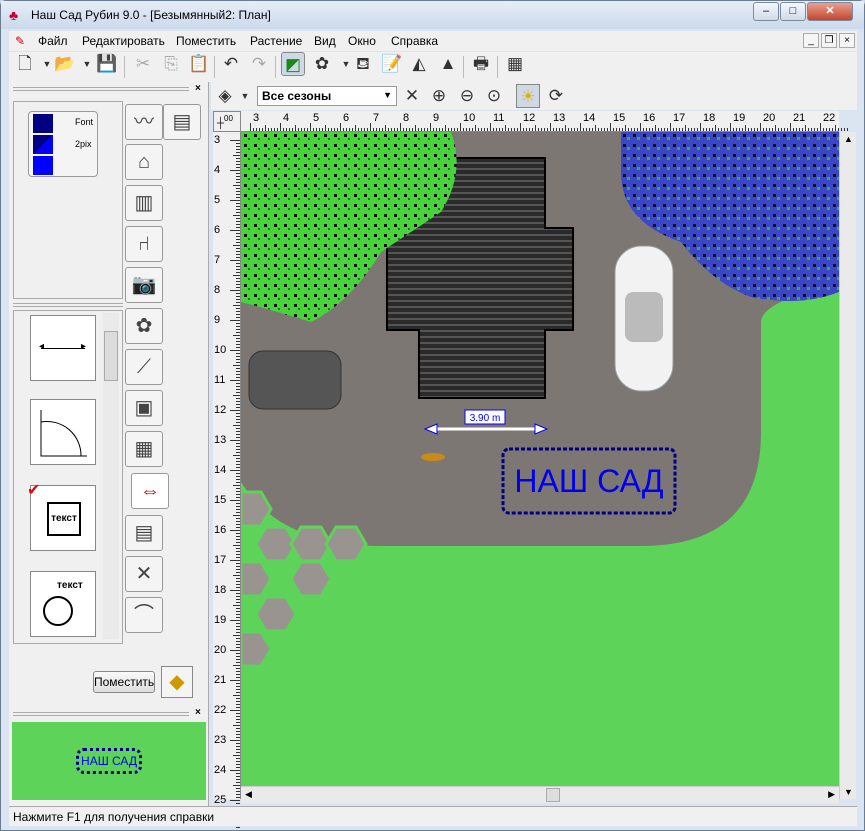 The height and width of the screenshot is (831, 865). I want to click on layers-dropdown-icon: ▼, so click(245, 96).